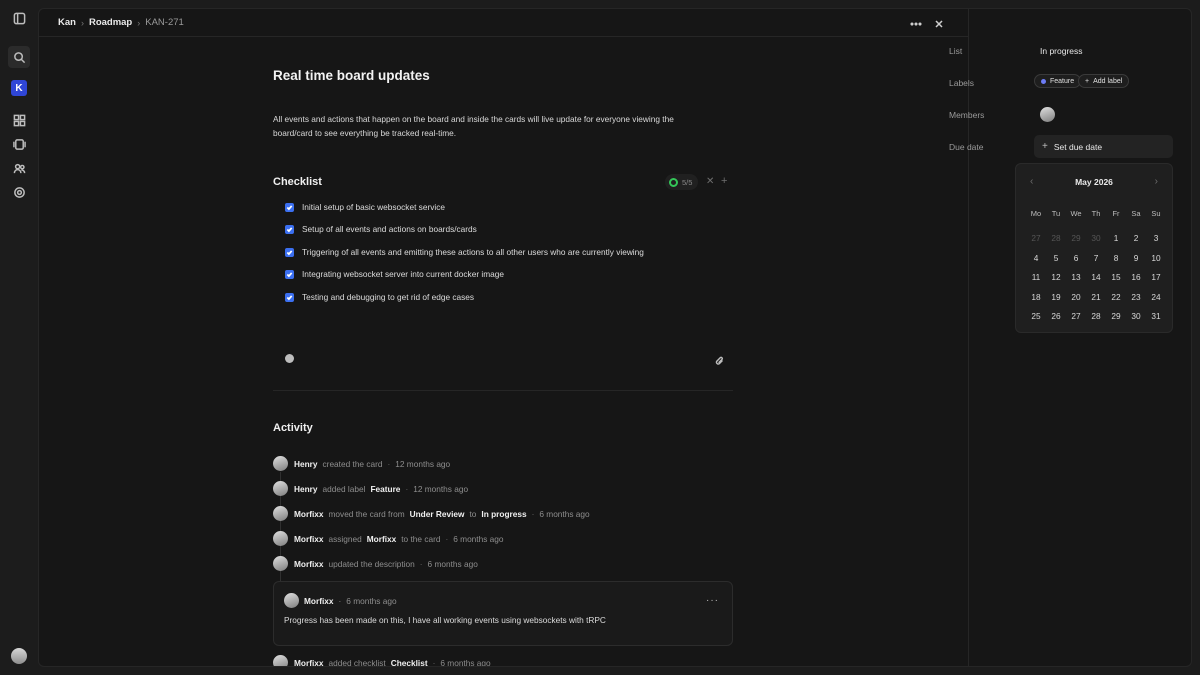  What do you see at coordinates (1156, 259) in the screenshot?
I see `calendar-day: 10` at bounding box center [1156, 259].